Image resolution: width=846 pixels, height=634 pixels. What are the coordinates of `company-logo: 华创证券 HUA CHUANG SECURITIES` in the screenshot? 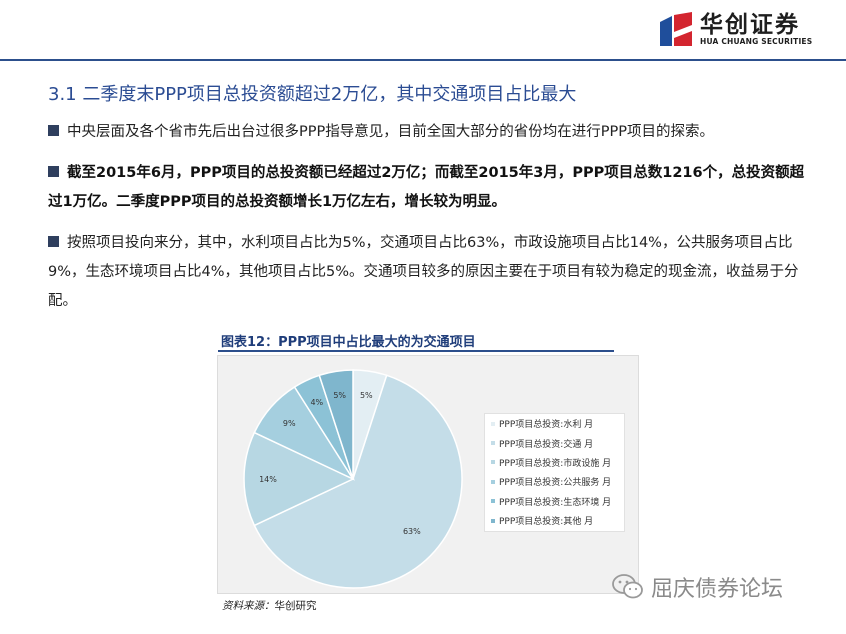 It's located at (735, 30).